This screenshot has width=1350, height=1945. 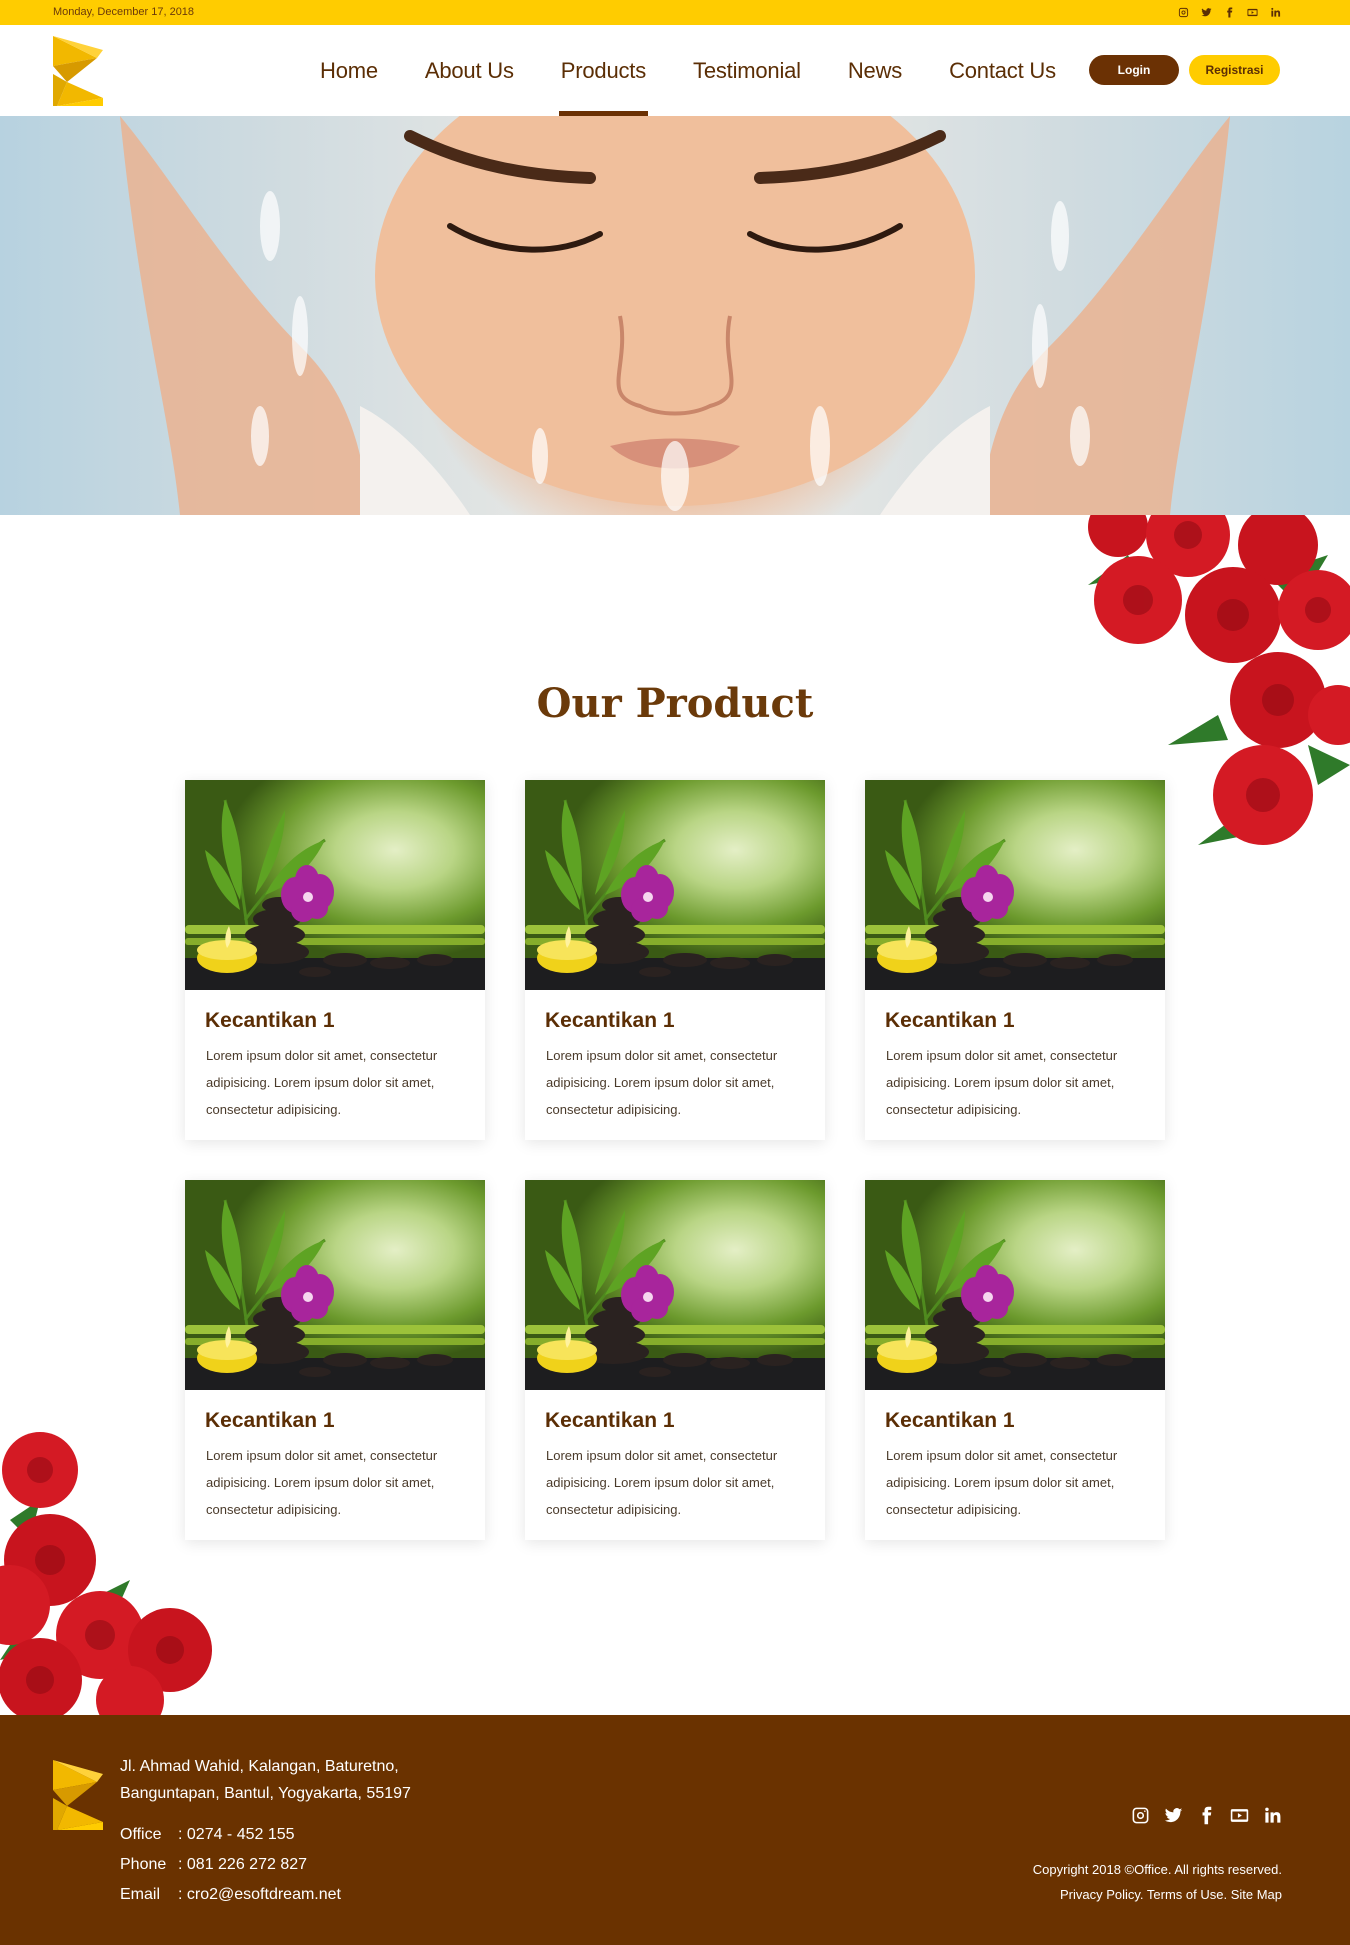 I want to click on phone-value: : 081 226 272 827, so click(x=243, y=1864).